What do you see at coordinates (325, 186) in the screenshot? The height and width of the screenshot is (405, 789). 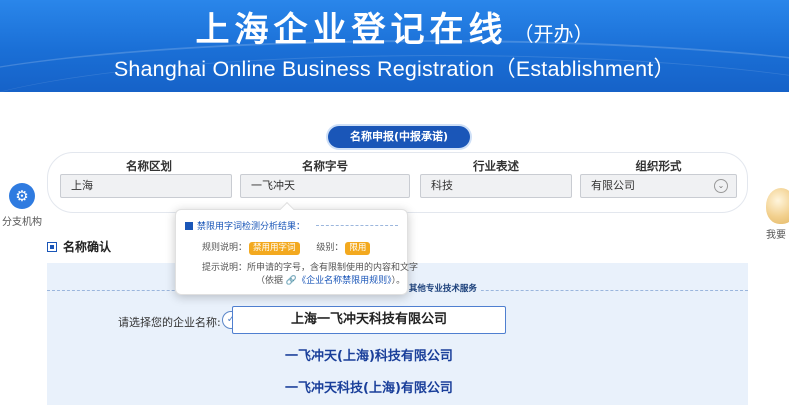 I see `trade-name-field: 一飞冲天` at bounding box center [325, 186].